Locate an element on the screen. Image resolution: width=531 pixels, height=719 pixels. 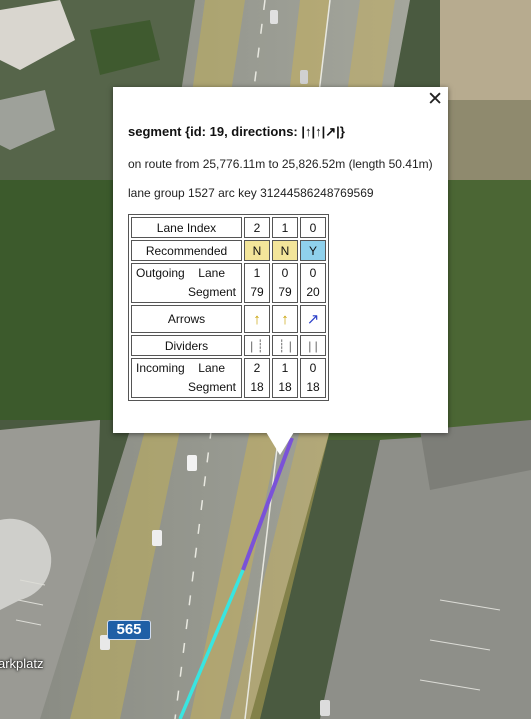
close-icon: ✕ is located at coordinates (435, 99).